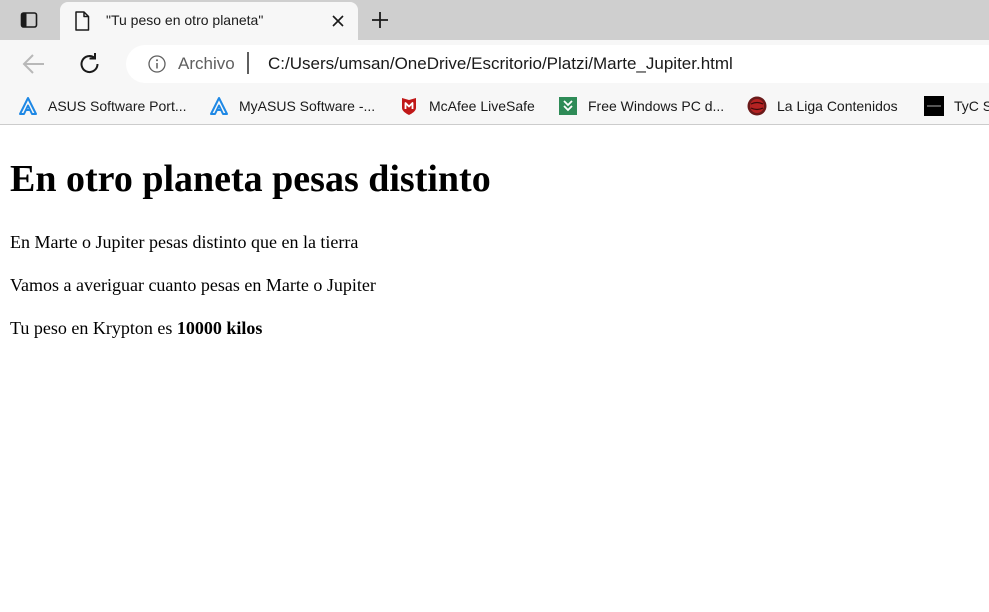 This screenshot has width=989, height=612. What do you see at coordinates (250, 179) in the screenshot?
I see `page-heading: En otro planeta pesas distinto` at bounding box center [250, 179].